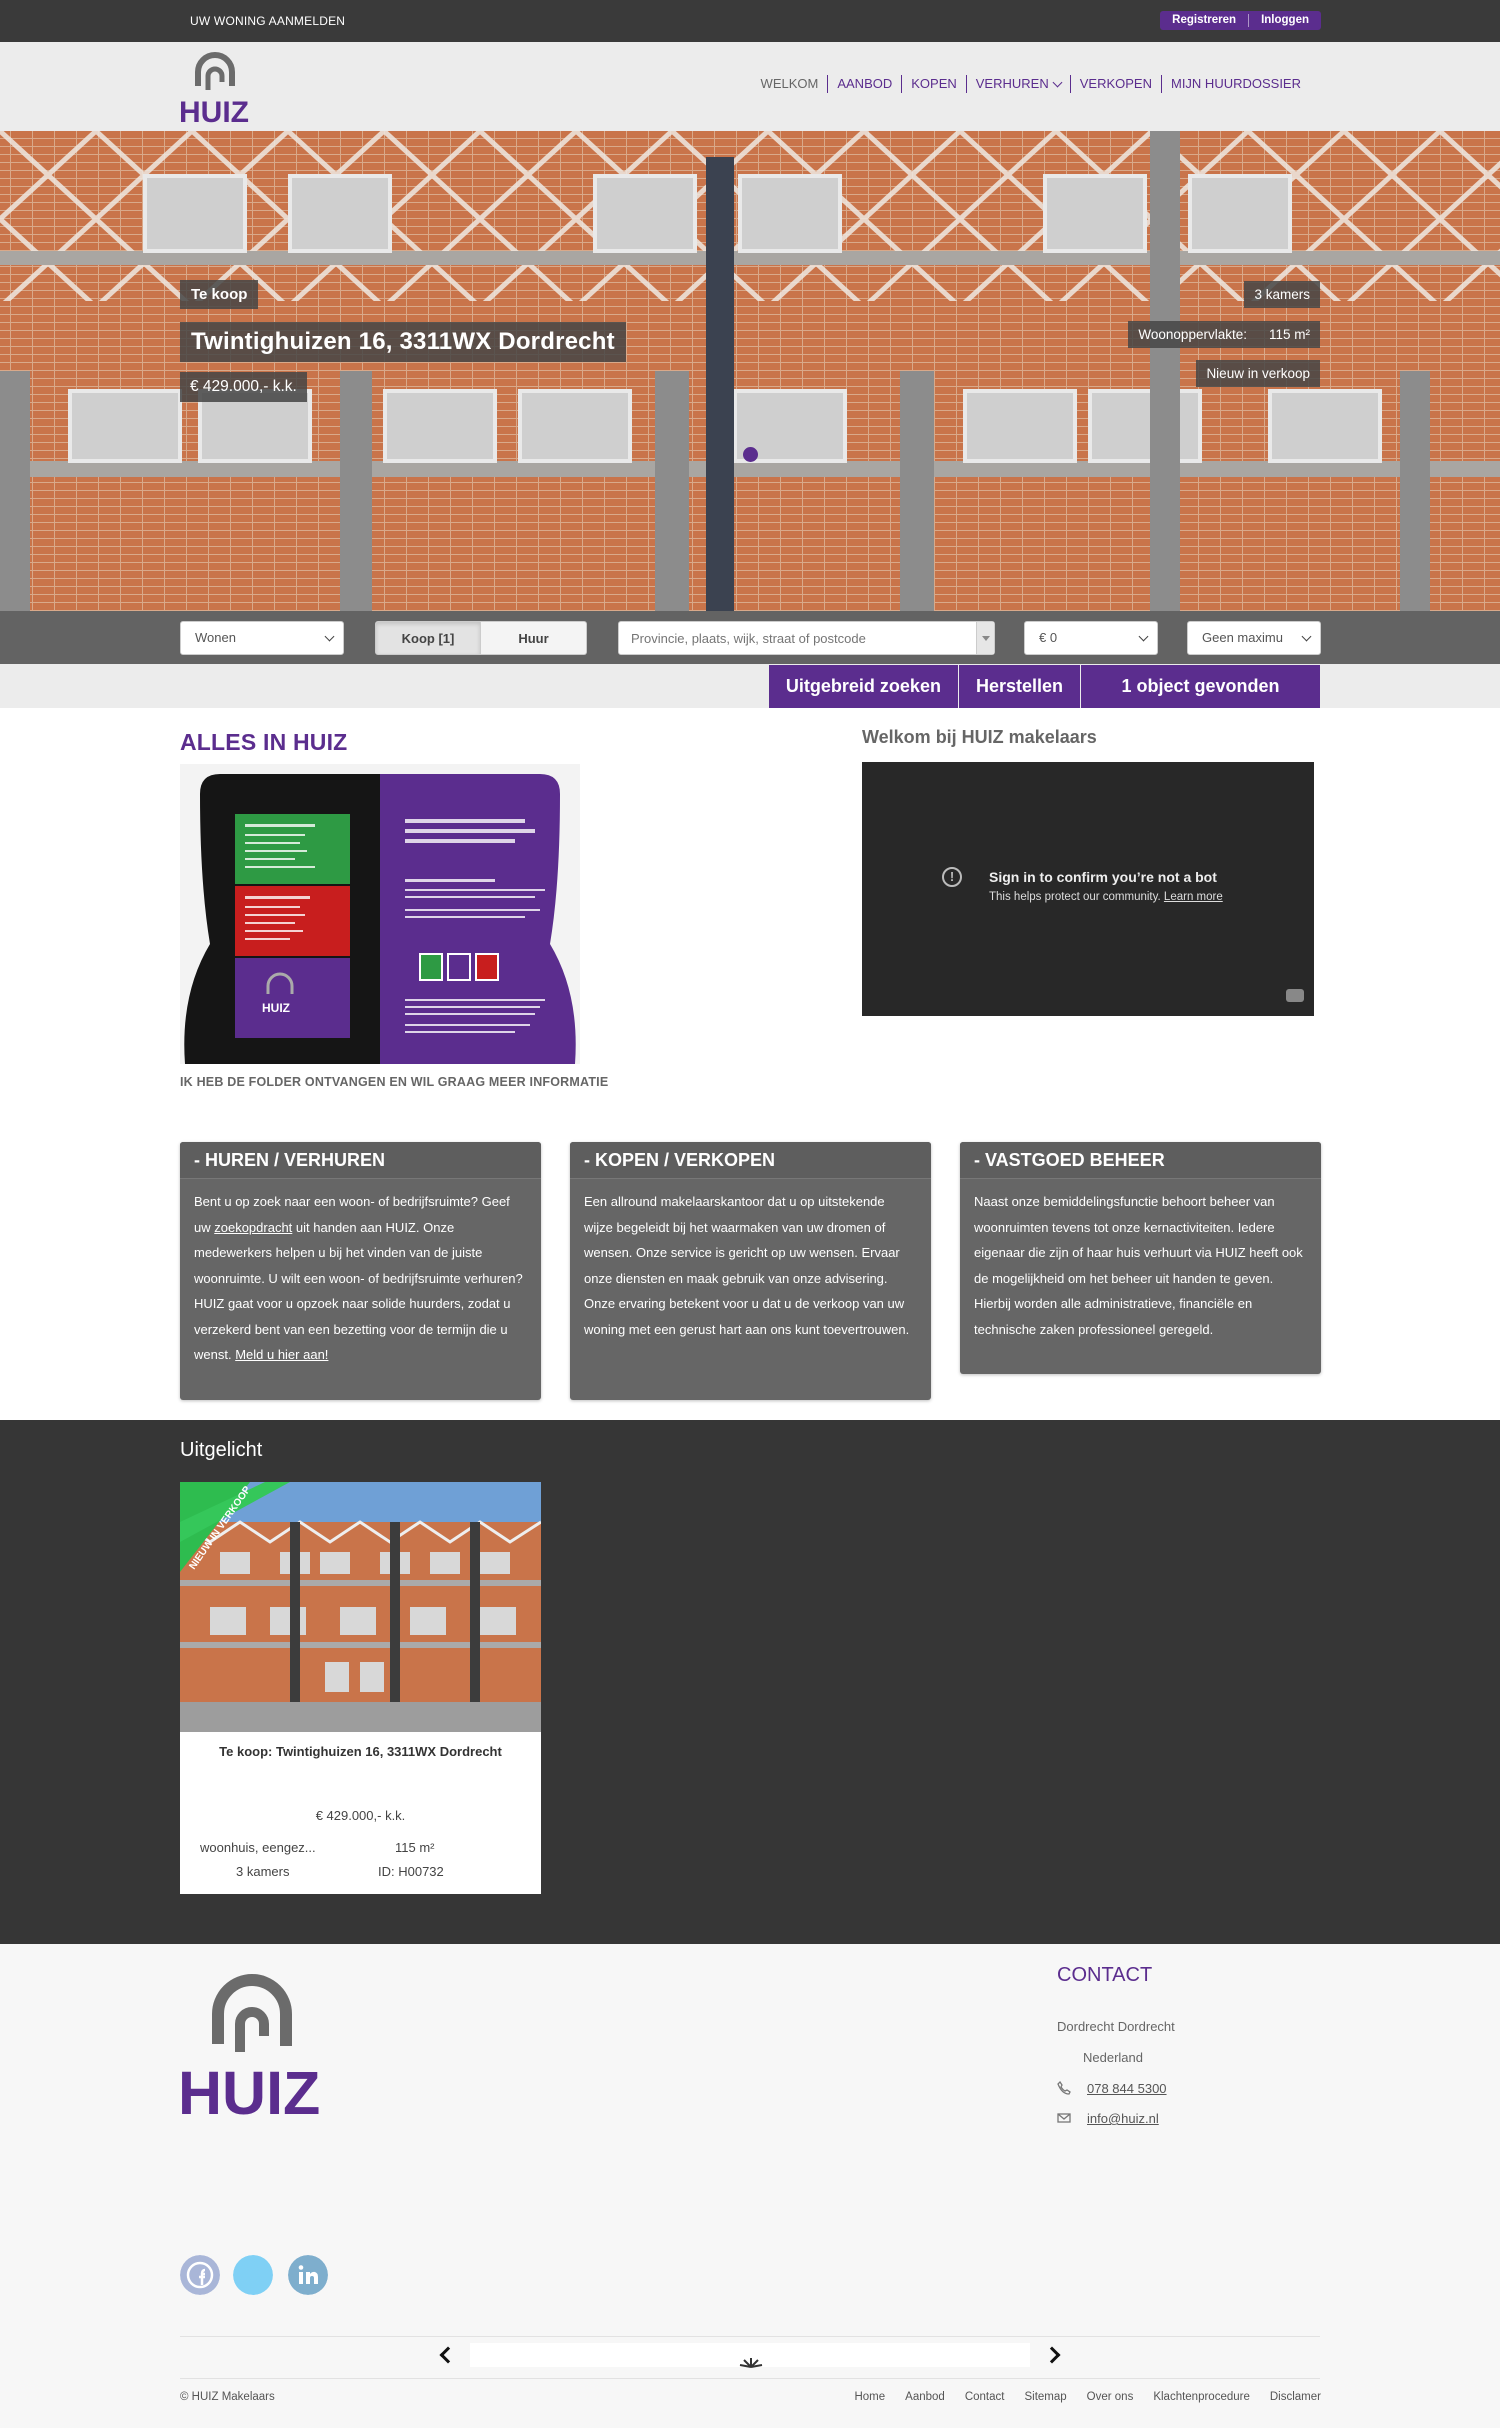 Image resolution: width=1500 pixels, height=2428 pixels. Describe the element at coordinates (1064, 2088) in the screenshot. I see `phone-icon` at that location.